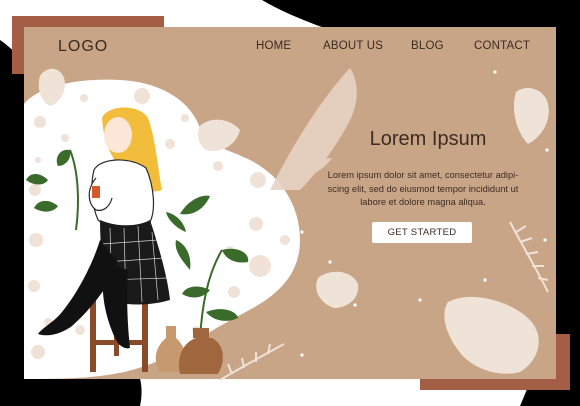 The image size is (580, 406). What do you see at coordinates (502, 46) in the screenshot?
I see `nav-link-contact: CONTACT` at bounding box center [502, 46].